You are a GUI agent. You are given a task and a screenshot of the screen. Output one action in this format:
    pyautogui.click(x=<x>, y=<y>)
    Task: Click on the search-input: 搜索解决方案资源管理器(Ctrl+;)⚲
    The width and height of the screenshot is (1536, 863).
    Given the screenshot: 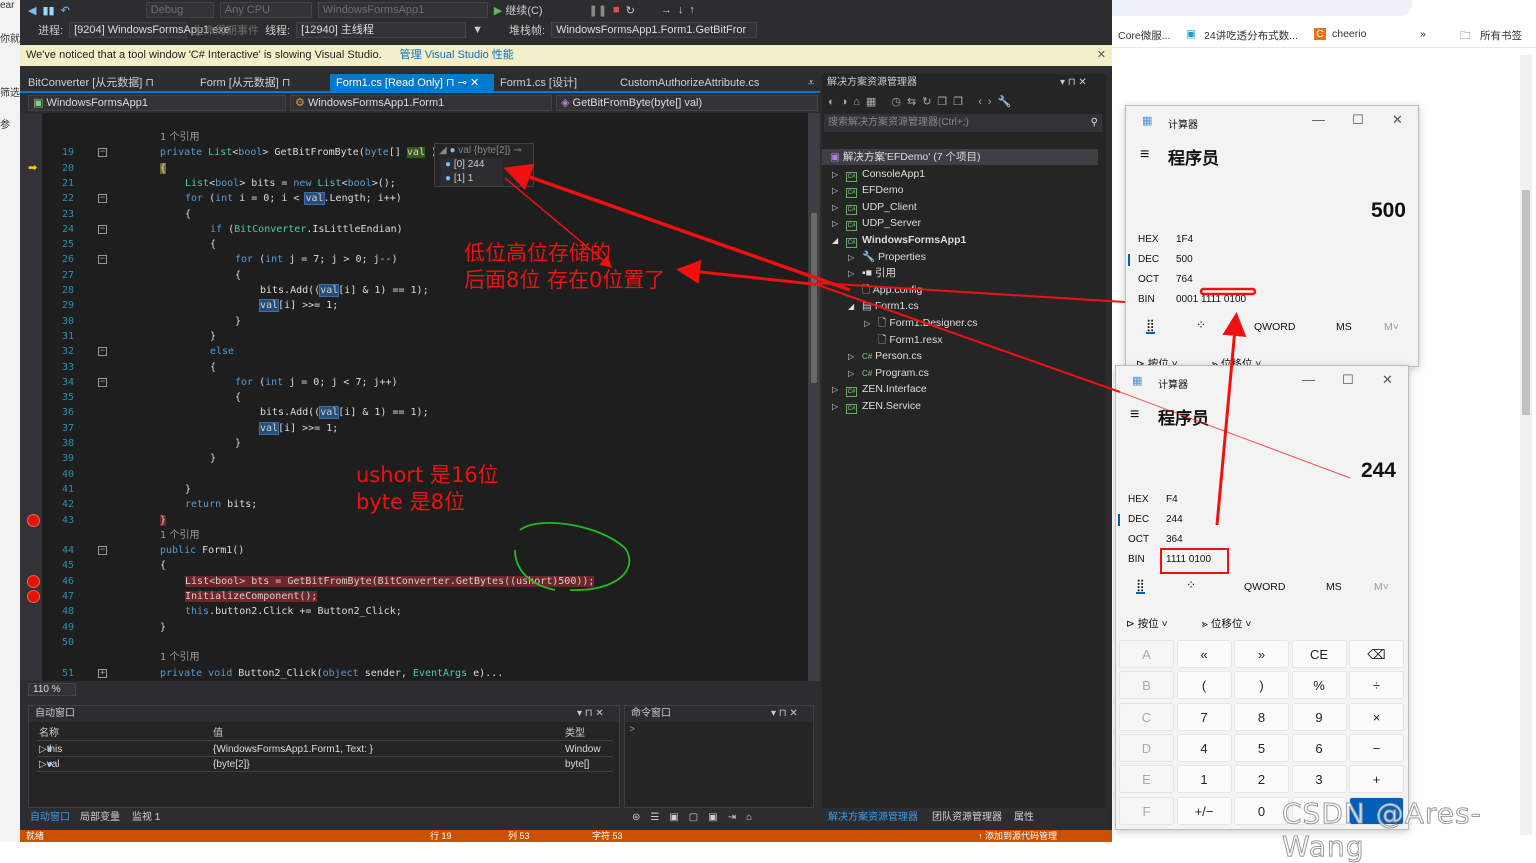 What is the action you would take?
    pyautogui.click(x=963, y=123)
    